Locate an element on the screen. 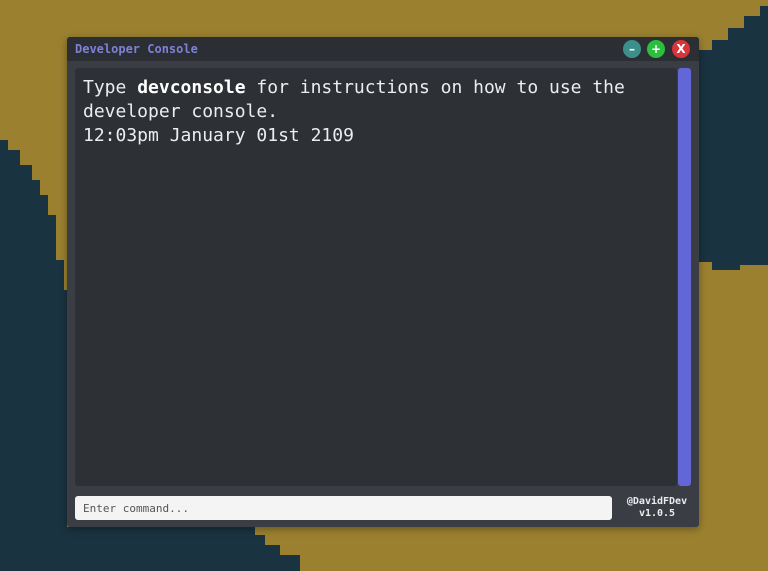 The height and width of the screenshot is (571, 768). credits: @DavidFDev v1.0.5 is located at coordinates (657, 508).